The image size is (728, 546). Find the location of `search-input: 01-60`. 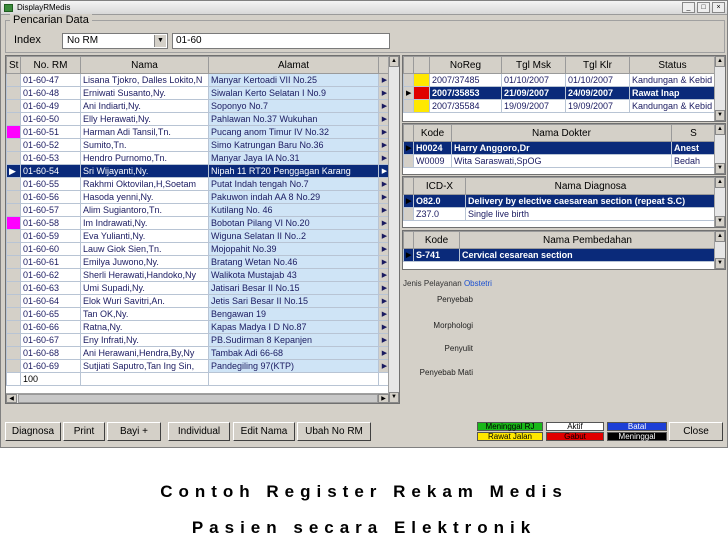

search-input: 01-60 is located at coordinates (281, 41).